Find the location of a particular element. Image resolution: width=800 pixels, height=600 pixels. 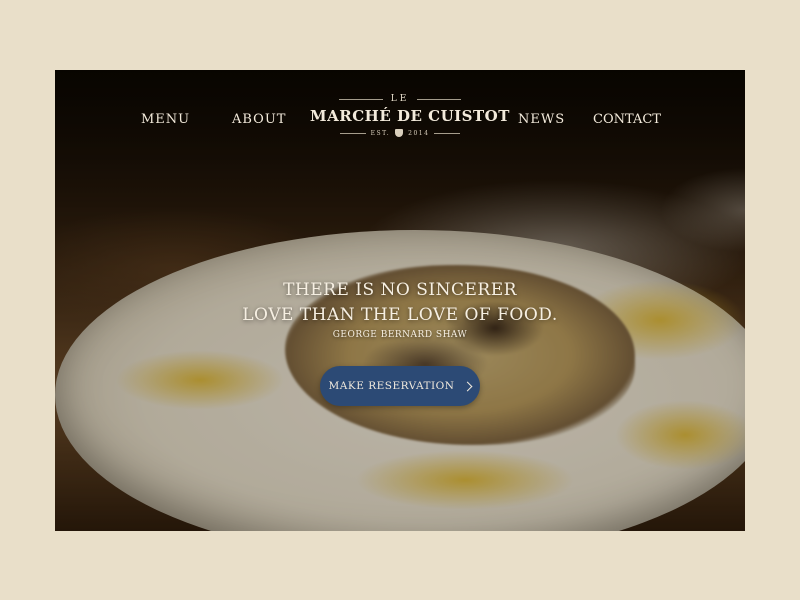

logo-le-text: LE is located at coordinates (400, 99).